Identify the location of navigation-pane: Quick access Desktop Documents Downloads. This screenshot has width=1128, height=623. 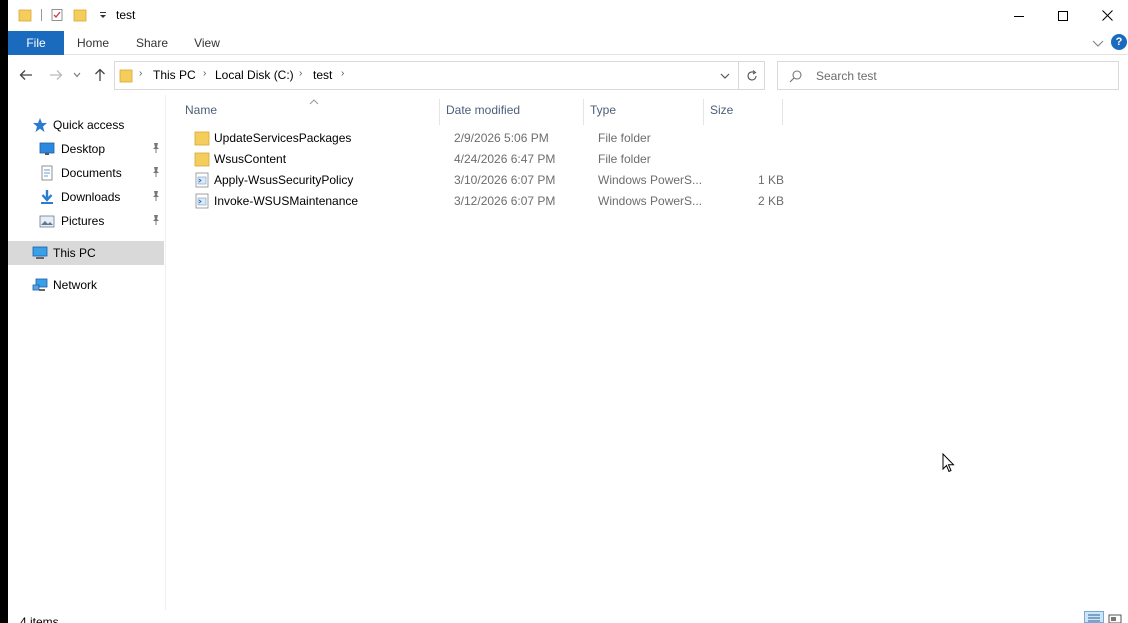
(87, 352).